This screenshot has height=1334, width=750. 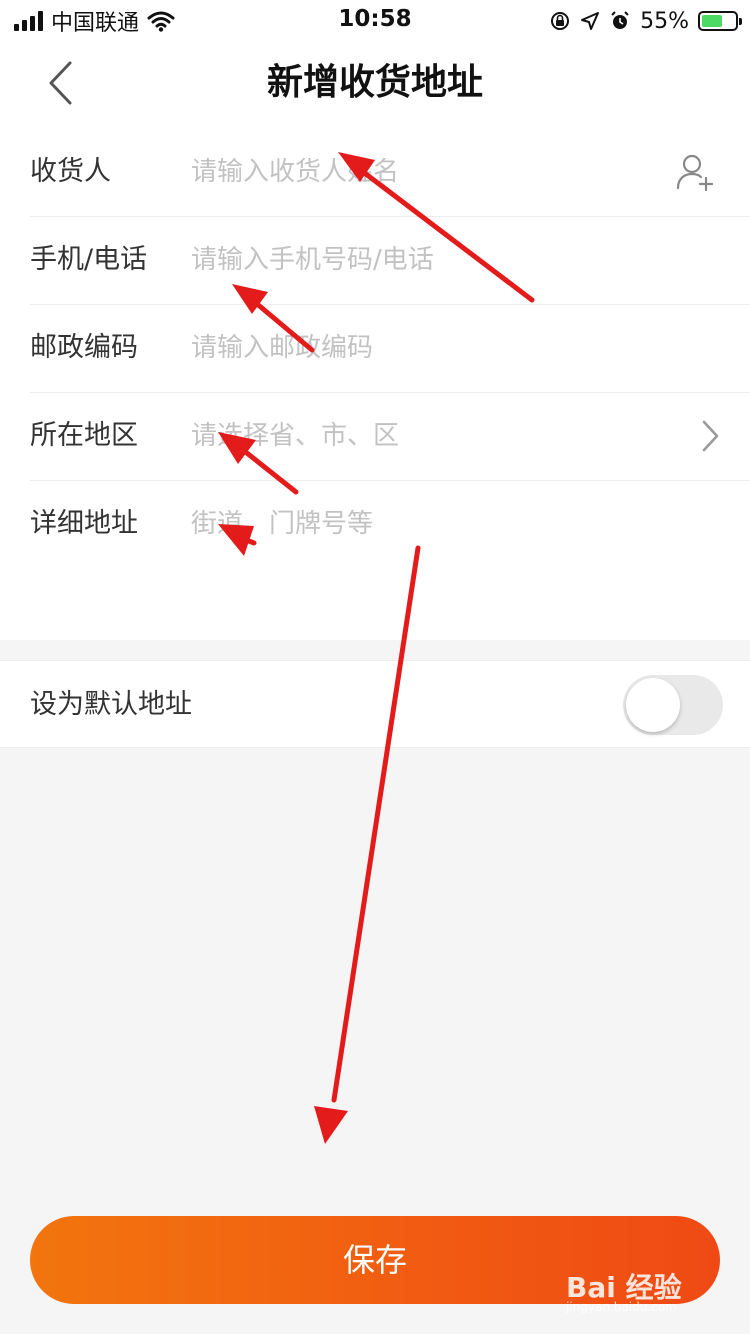 What do you see at coordinates (653, 705) in the screenshot?
I see `toggle-knob` at bounding box center [653, 705].